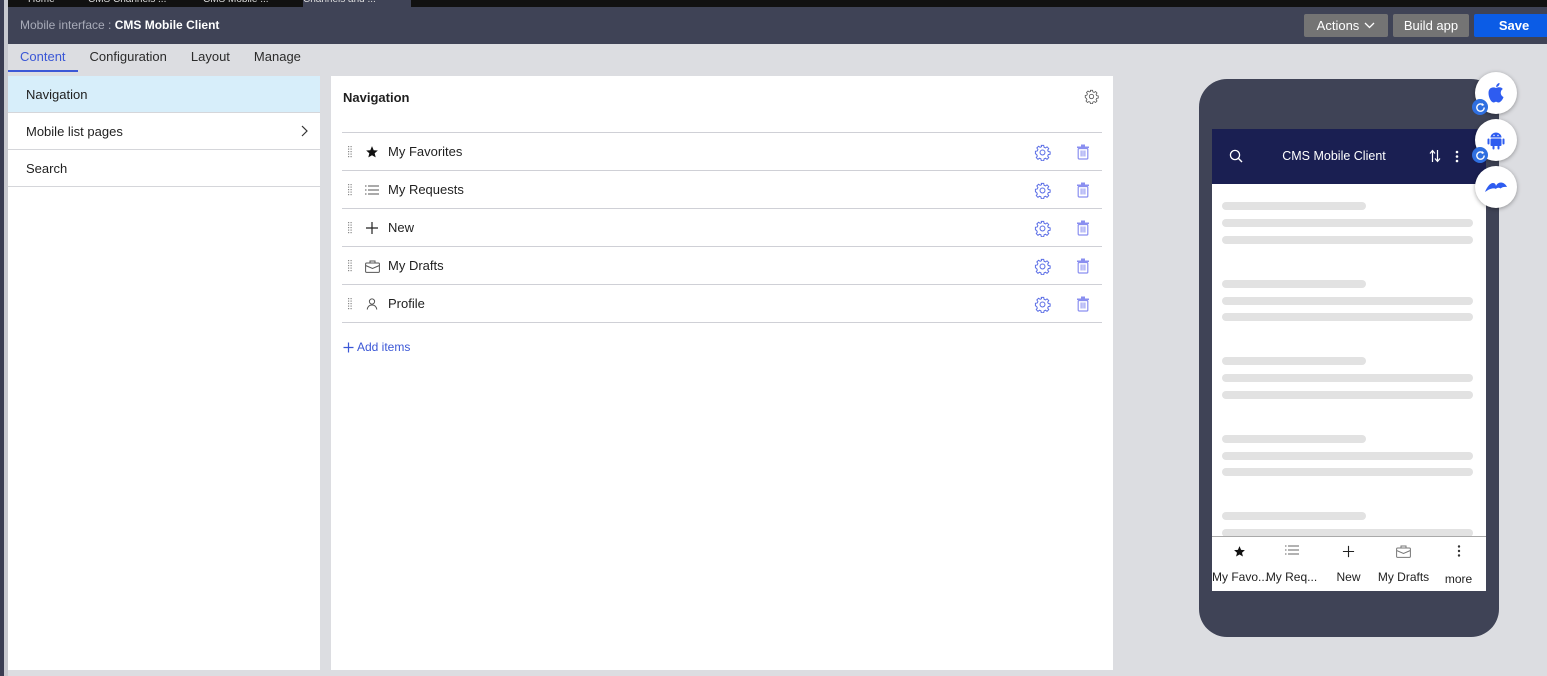  Describe the element at coordinates (372, 304) in the screenshot. I see `user-icon` at that location.